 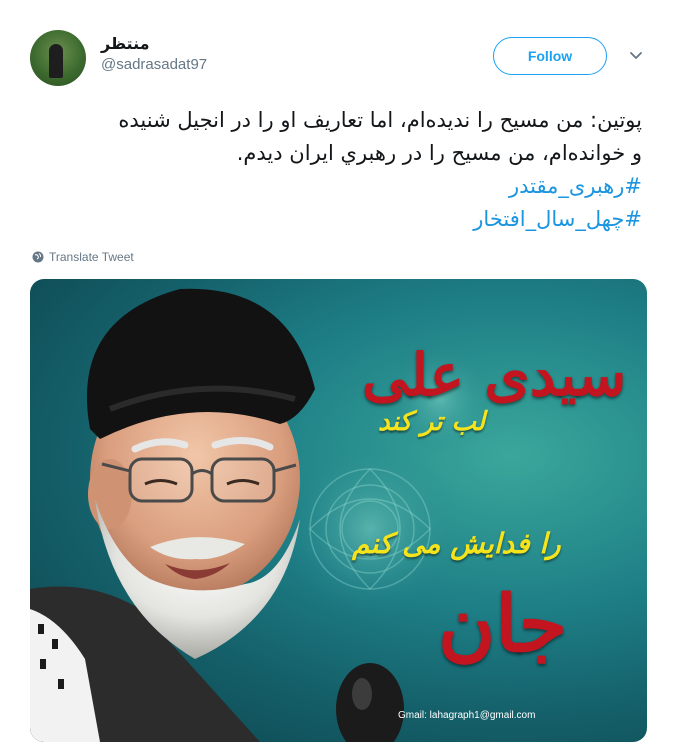 What do you see at coordinates (503, 624) in the screenshot?
I see `calligraphy-jan: جان` at bounding box center [503, 624].